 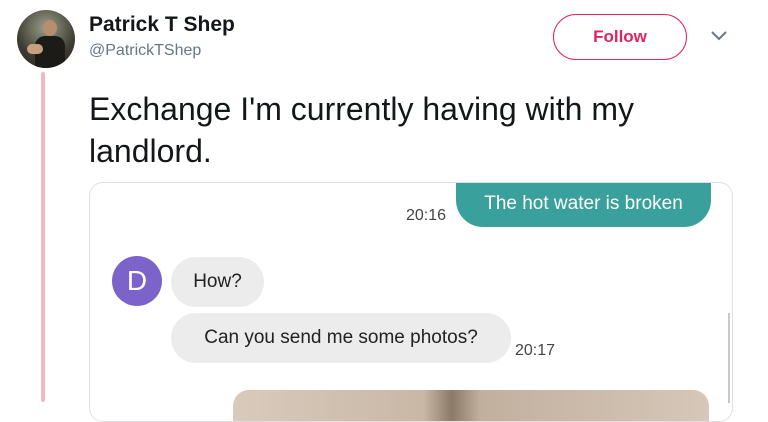 What do you see at coordinates (583, 205) in the screenshot?
I see `outgoing-message-bubble: The hot water is broken` at bounding box center [583, 205].